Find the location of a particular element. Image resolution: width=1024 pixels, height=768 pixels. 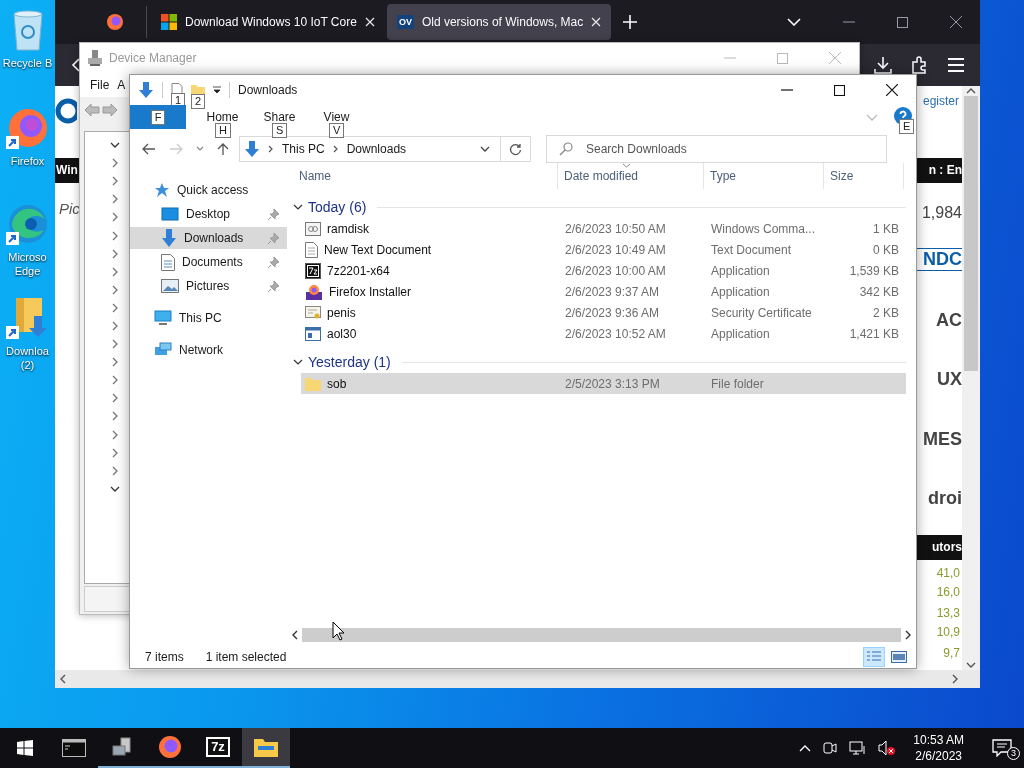

refresh-button is located at coordinates (516, 149).